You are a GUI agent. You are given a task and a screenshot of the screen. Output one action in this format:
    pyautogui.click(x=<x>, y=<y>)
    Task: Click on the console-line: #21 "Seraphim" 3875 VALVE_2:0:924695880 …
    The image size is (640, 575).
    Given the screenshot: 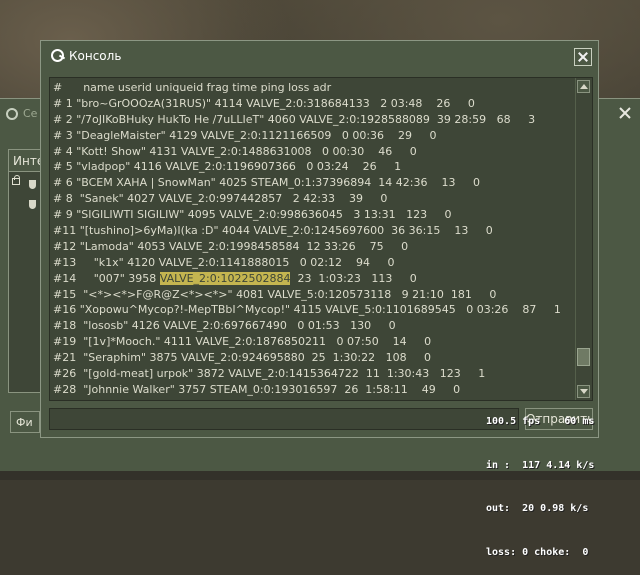 What is the action you would take?
    pyautogui.click(x=242, y=358)
    